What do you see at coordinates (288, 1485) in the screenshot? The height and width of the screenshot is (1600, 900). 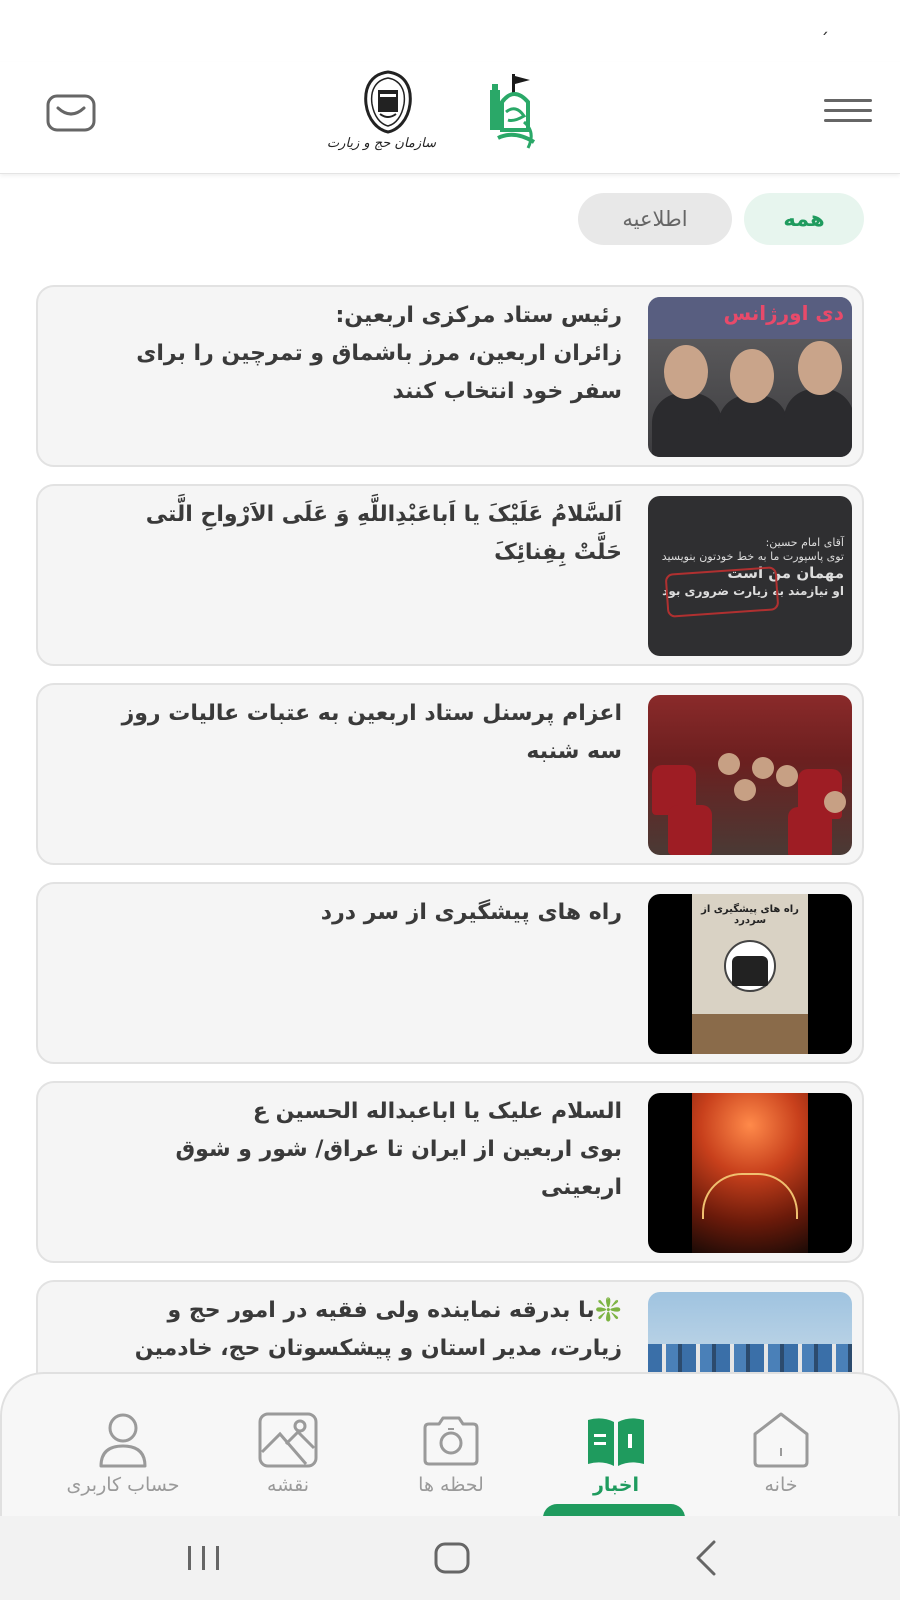 I see `nav-label: نقشه` at bounding box center [288, 1485].